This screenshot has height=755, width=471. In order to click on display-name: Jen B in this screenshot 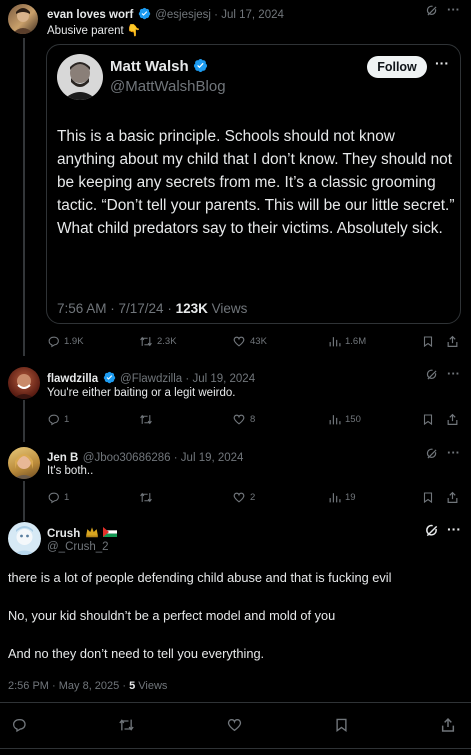, I will do `click(62, 458)`.